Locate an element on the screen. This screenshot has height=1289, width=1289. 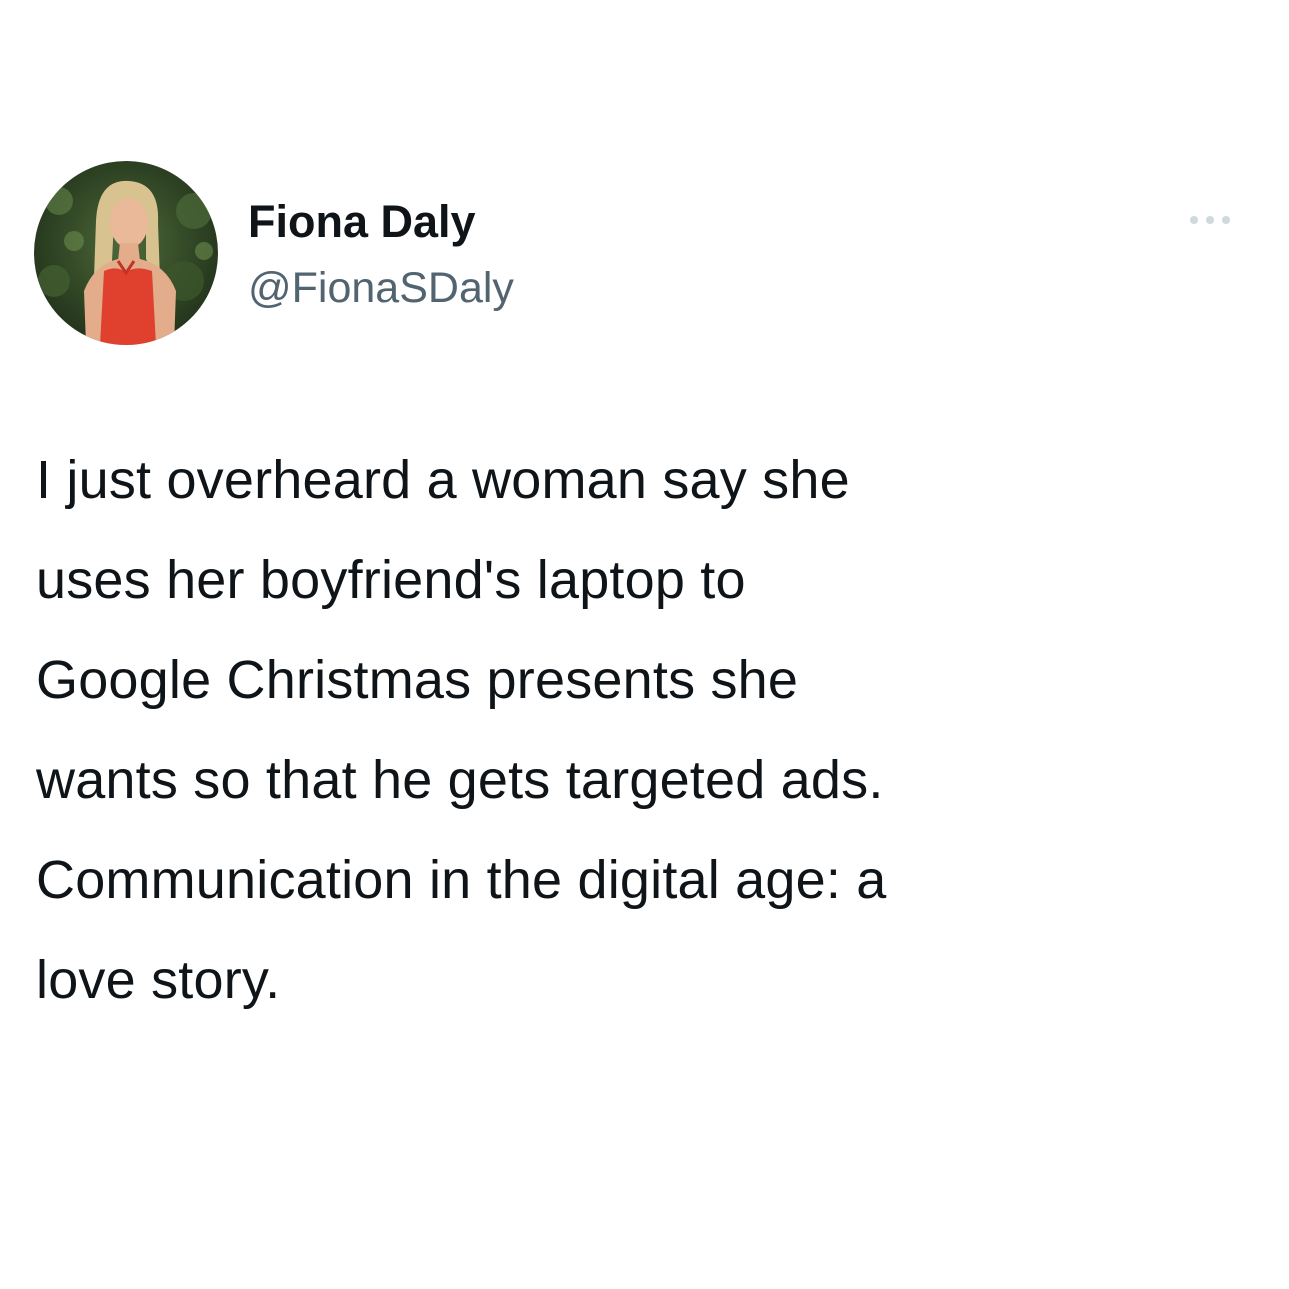
author-display-name: Fiona Daly is located at coordinates (362, 222).